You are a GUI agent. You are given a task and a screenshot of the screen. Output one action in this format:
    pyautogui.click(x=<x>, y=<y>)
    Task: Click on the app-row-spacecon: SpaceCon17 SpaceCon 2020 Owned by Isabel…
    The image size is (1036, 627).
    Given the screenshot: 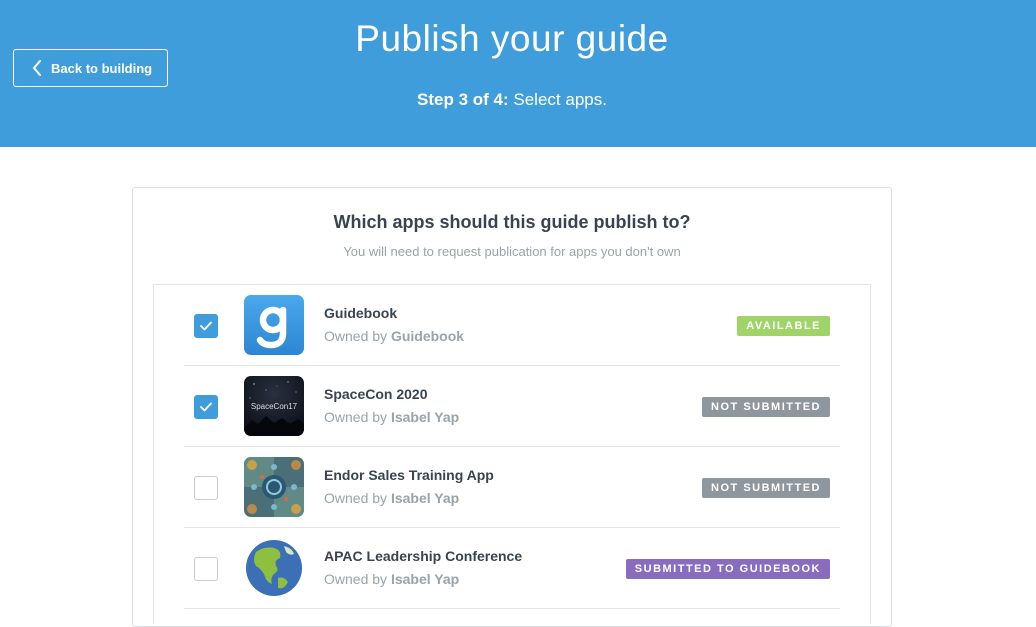 What is the action you would take?
    pyautogui.click(x=512, y=406)
    